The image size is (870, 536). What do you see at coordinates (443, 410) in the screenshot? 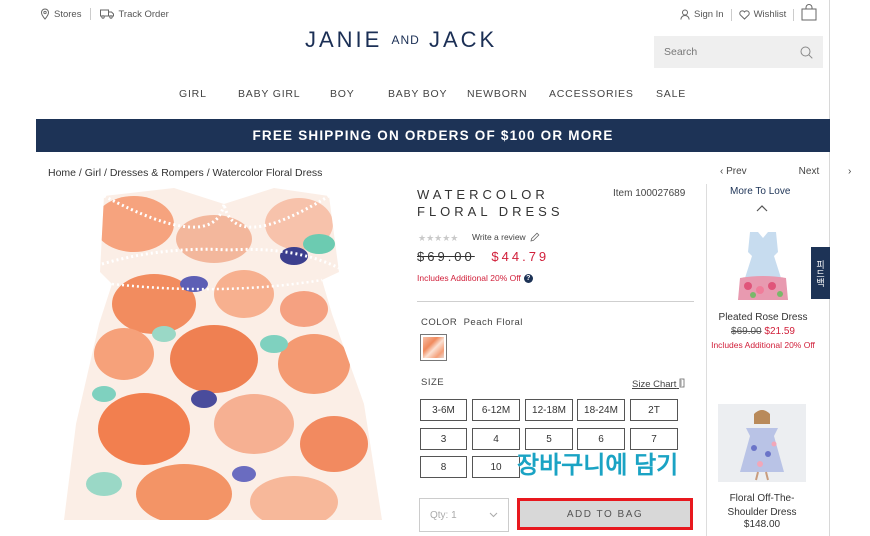
I see `size-option-3-6m: 3-6M` at bounding box center [443, 410].